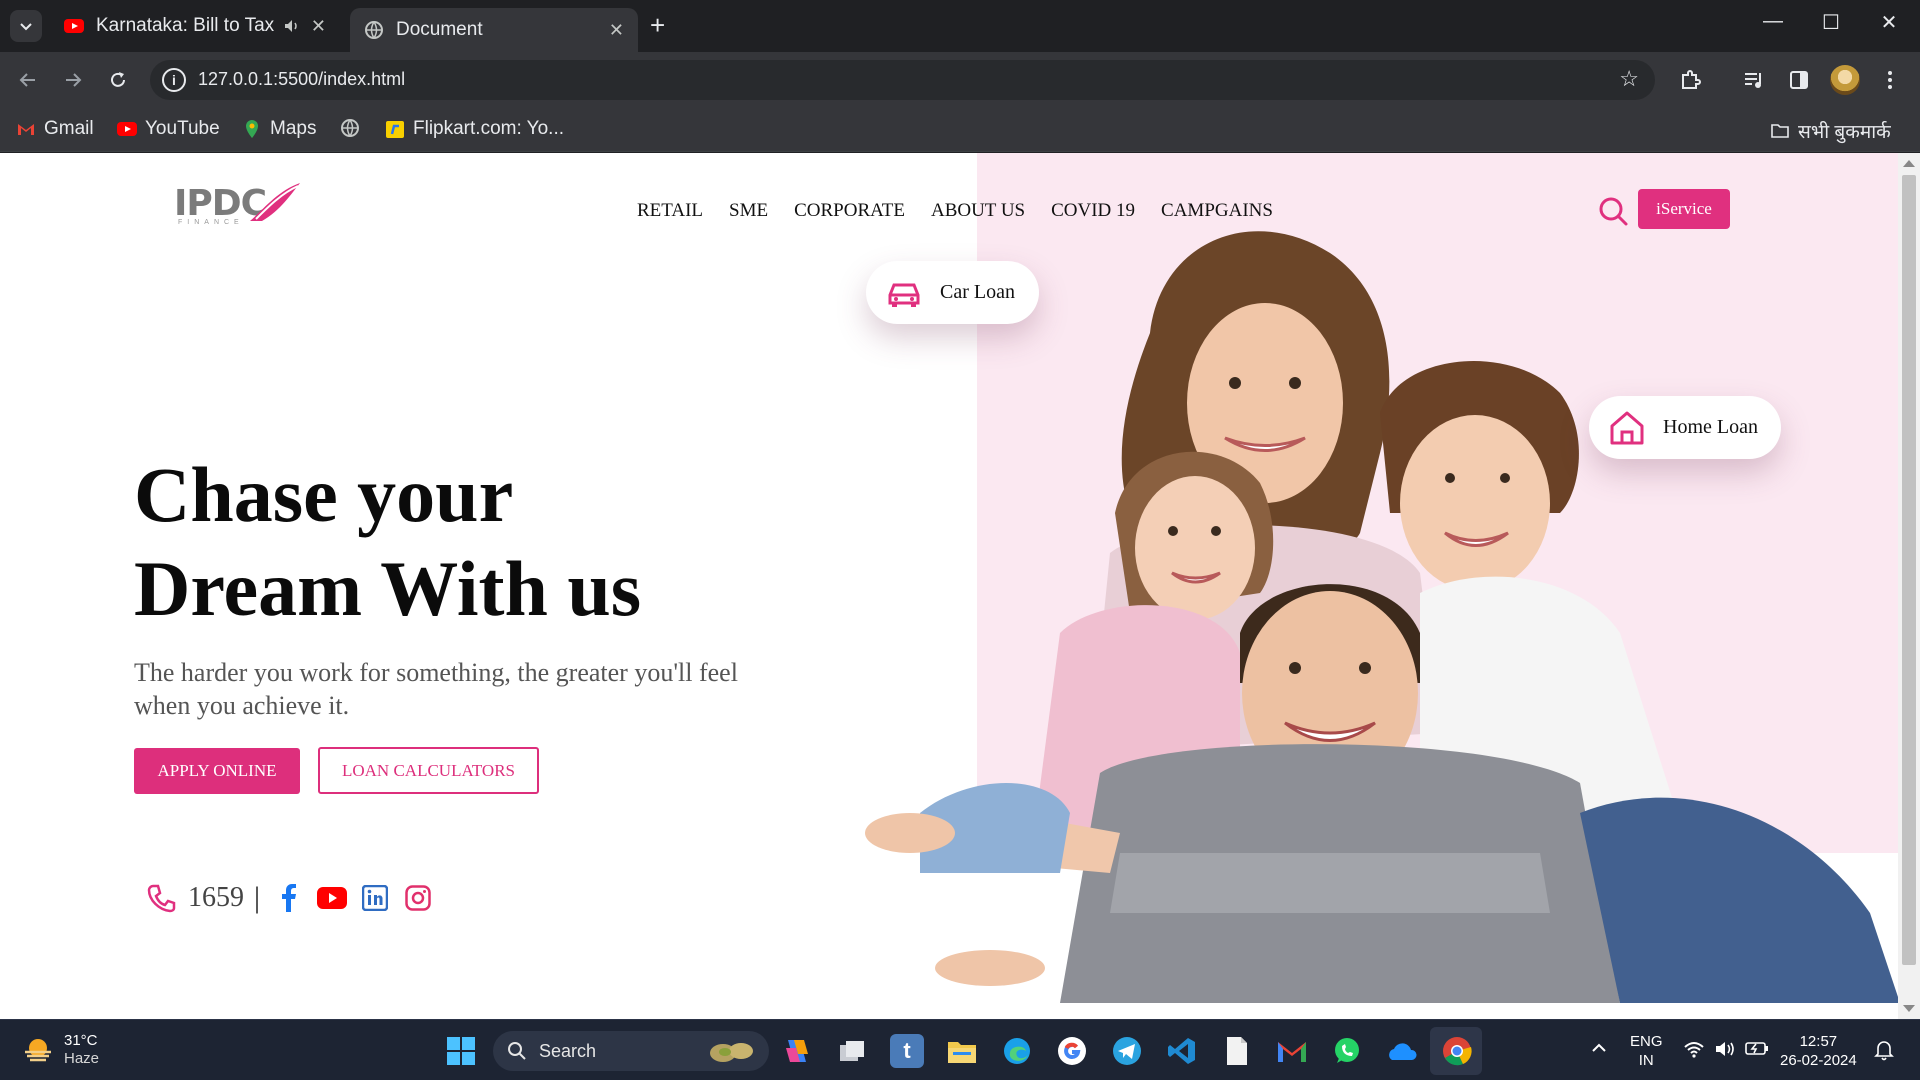 Image resolution: width=1920 pixels, height=1080 pixels. I want to click on bookmark-maps: Maps, so click(279, 129).